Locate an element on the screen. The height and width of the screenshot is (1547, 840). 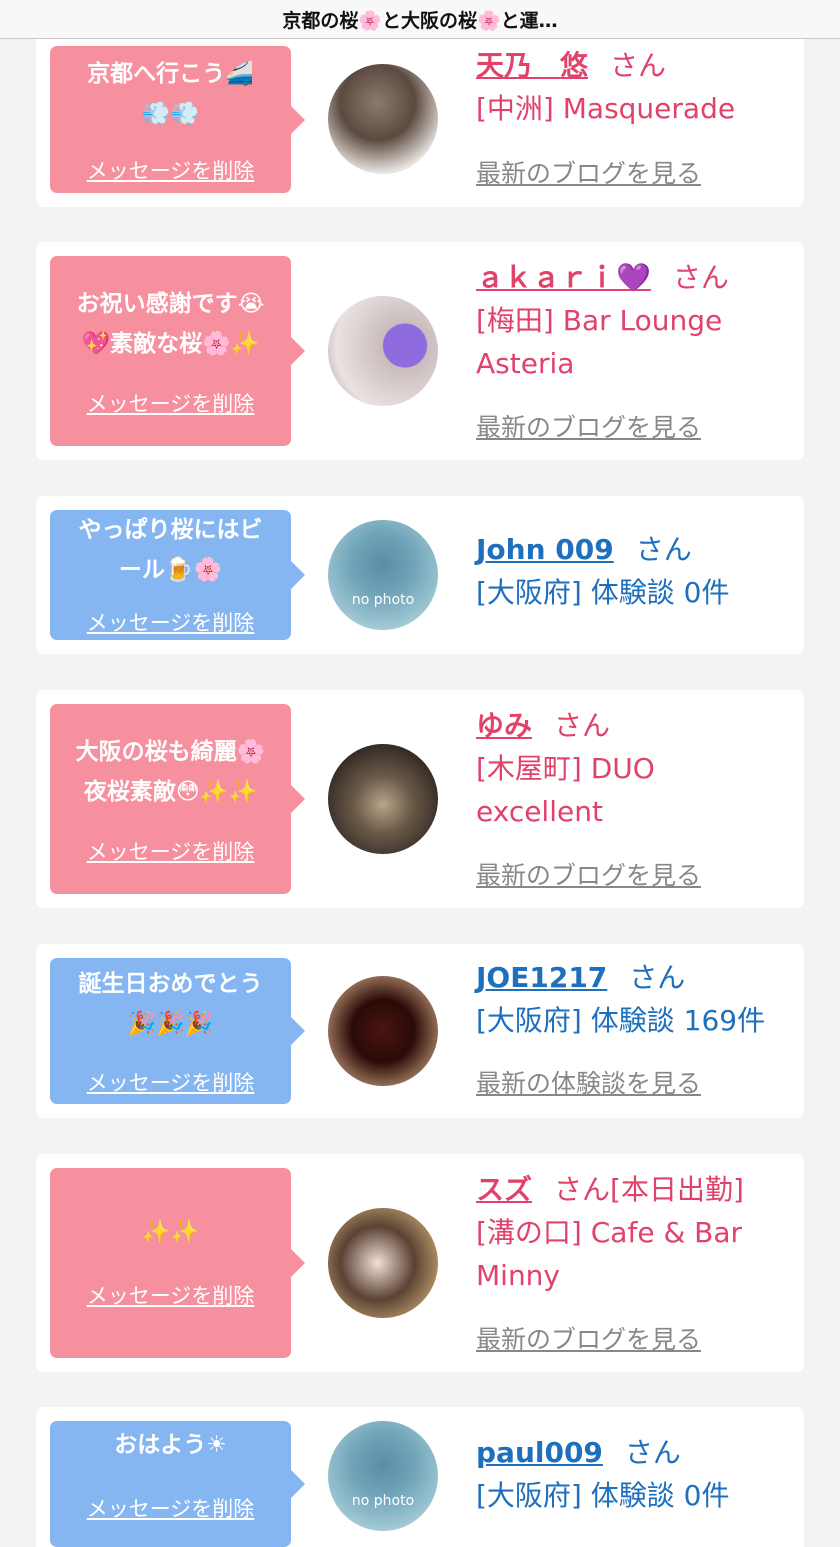
user-name-link: 天乃 悠 is located at coordinates (532, 65).